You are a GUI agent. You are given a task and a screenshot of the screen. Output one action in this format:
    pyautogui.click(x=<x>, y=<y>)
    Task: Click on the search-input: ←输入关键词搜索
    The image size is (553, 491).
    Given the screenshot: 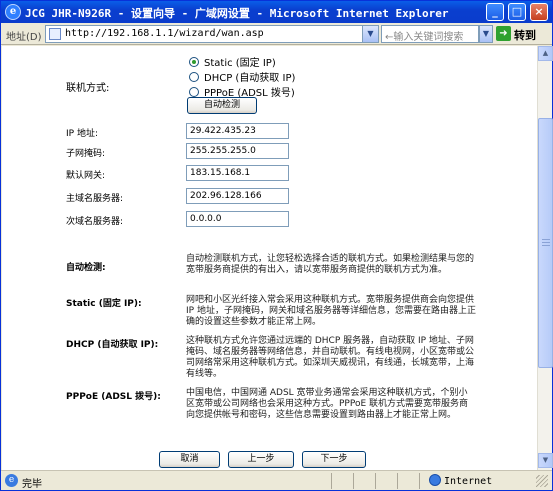 What is the action you would take?
    pyautogui.click(x=430, y=34)
    